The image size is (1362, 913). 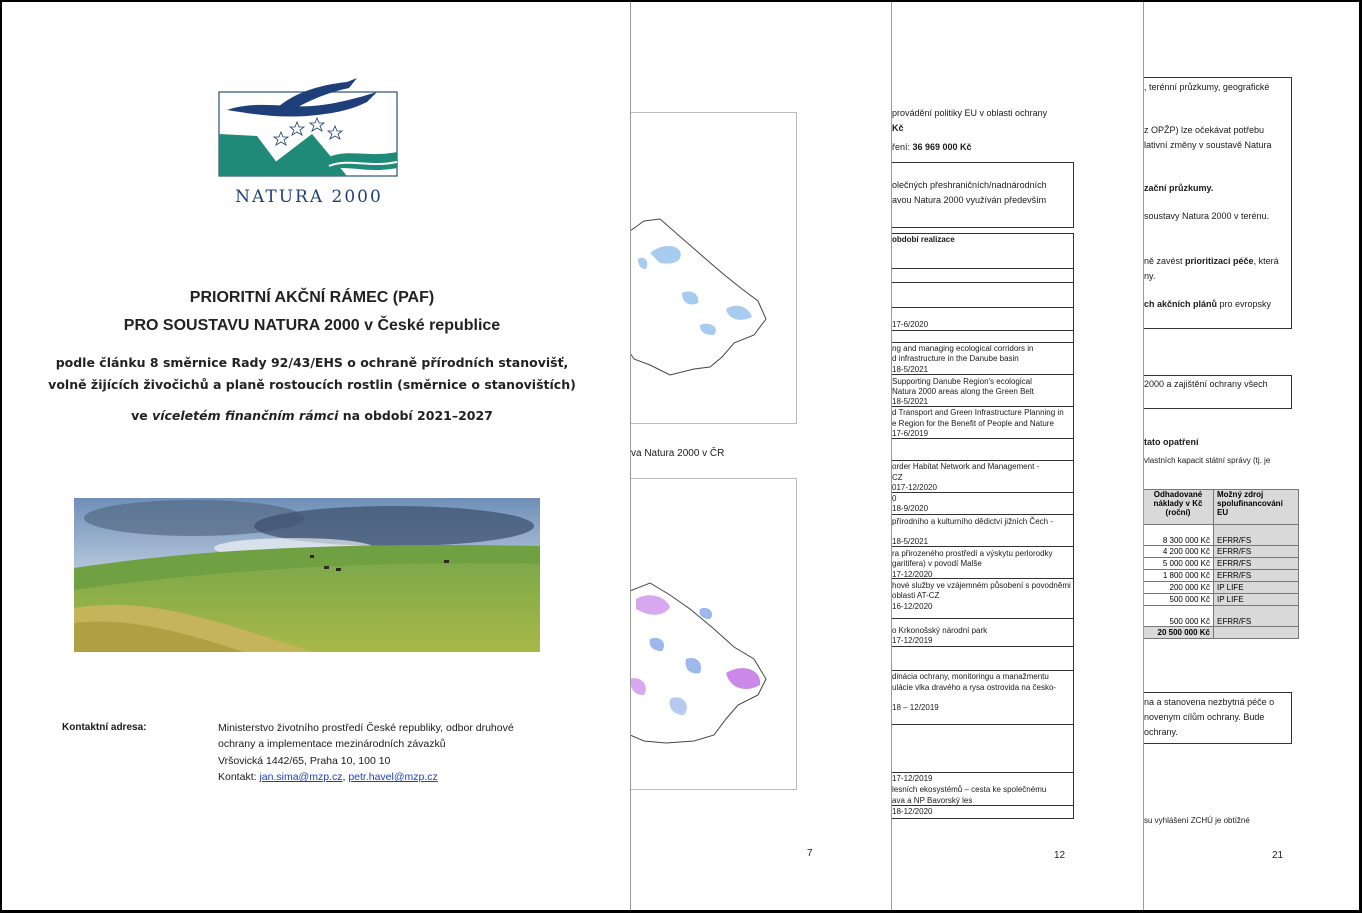 What do you see at coordinates (1179, 188) in the screenshot?
I see `p21-line: zační průzkumy.` at bounding box center [1179, 188].